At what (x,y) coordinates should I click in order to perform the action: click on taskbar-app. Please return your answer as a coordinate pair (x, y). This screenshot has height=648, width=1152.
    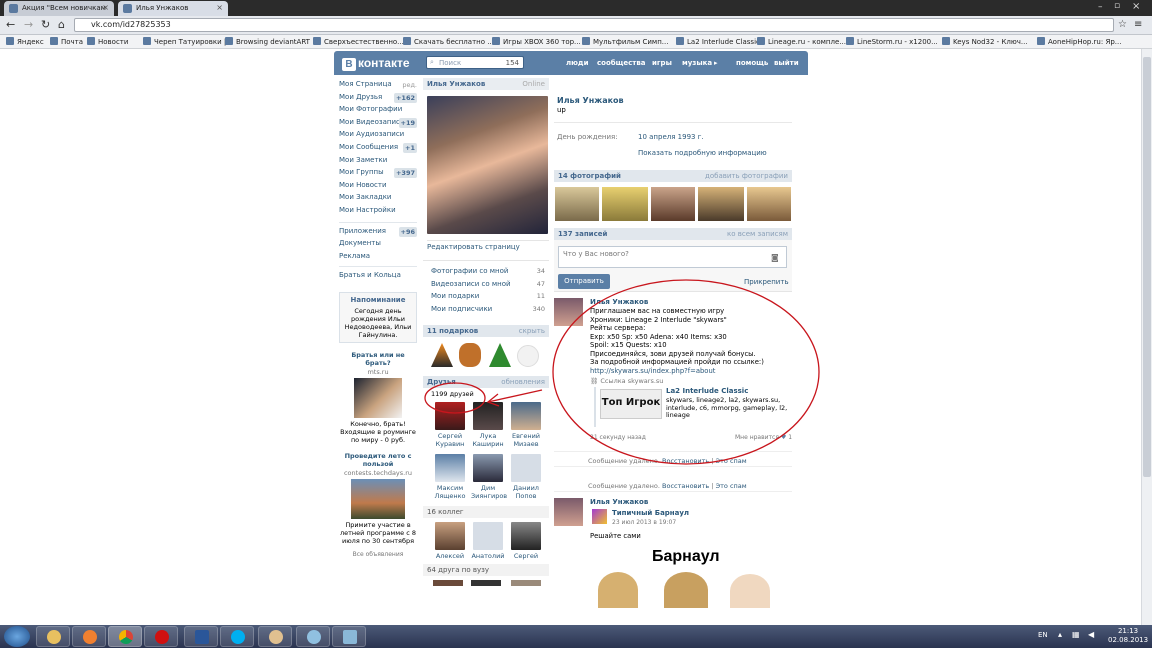
    Looking at the image, I should click on (275, 636).